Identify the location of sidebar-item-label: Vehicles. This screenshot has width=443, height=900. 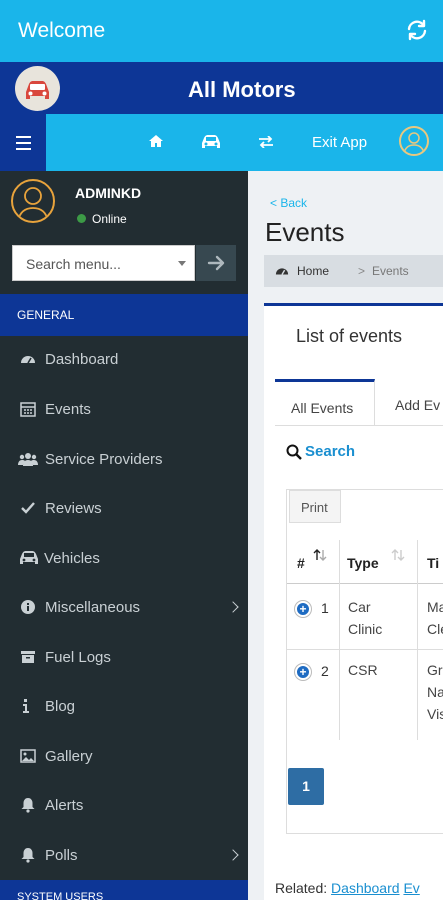
(72, 558).